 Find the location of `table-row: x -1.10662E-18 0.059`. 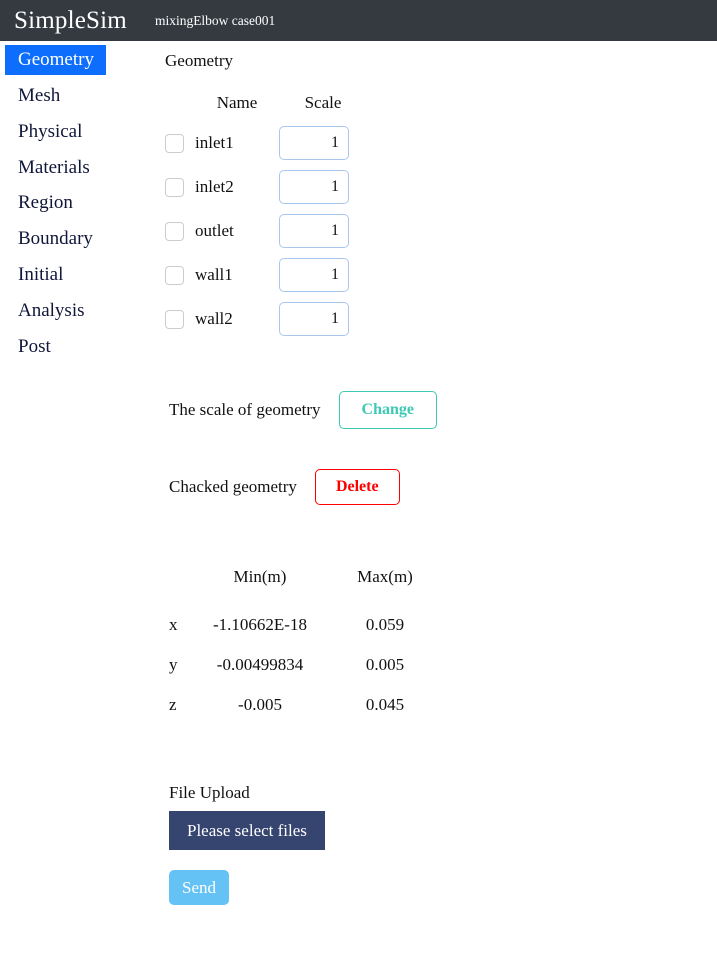

table-row: x -1.10662E-18 0.059 is located at coordinates (307, 625).